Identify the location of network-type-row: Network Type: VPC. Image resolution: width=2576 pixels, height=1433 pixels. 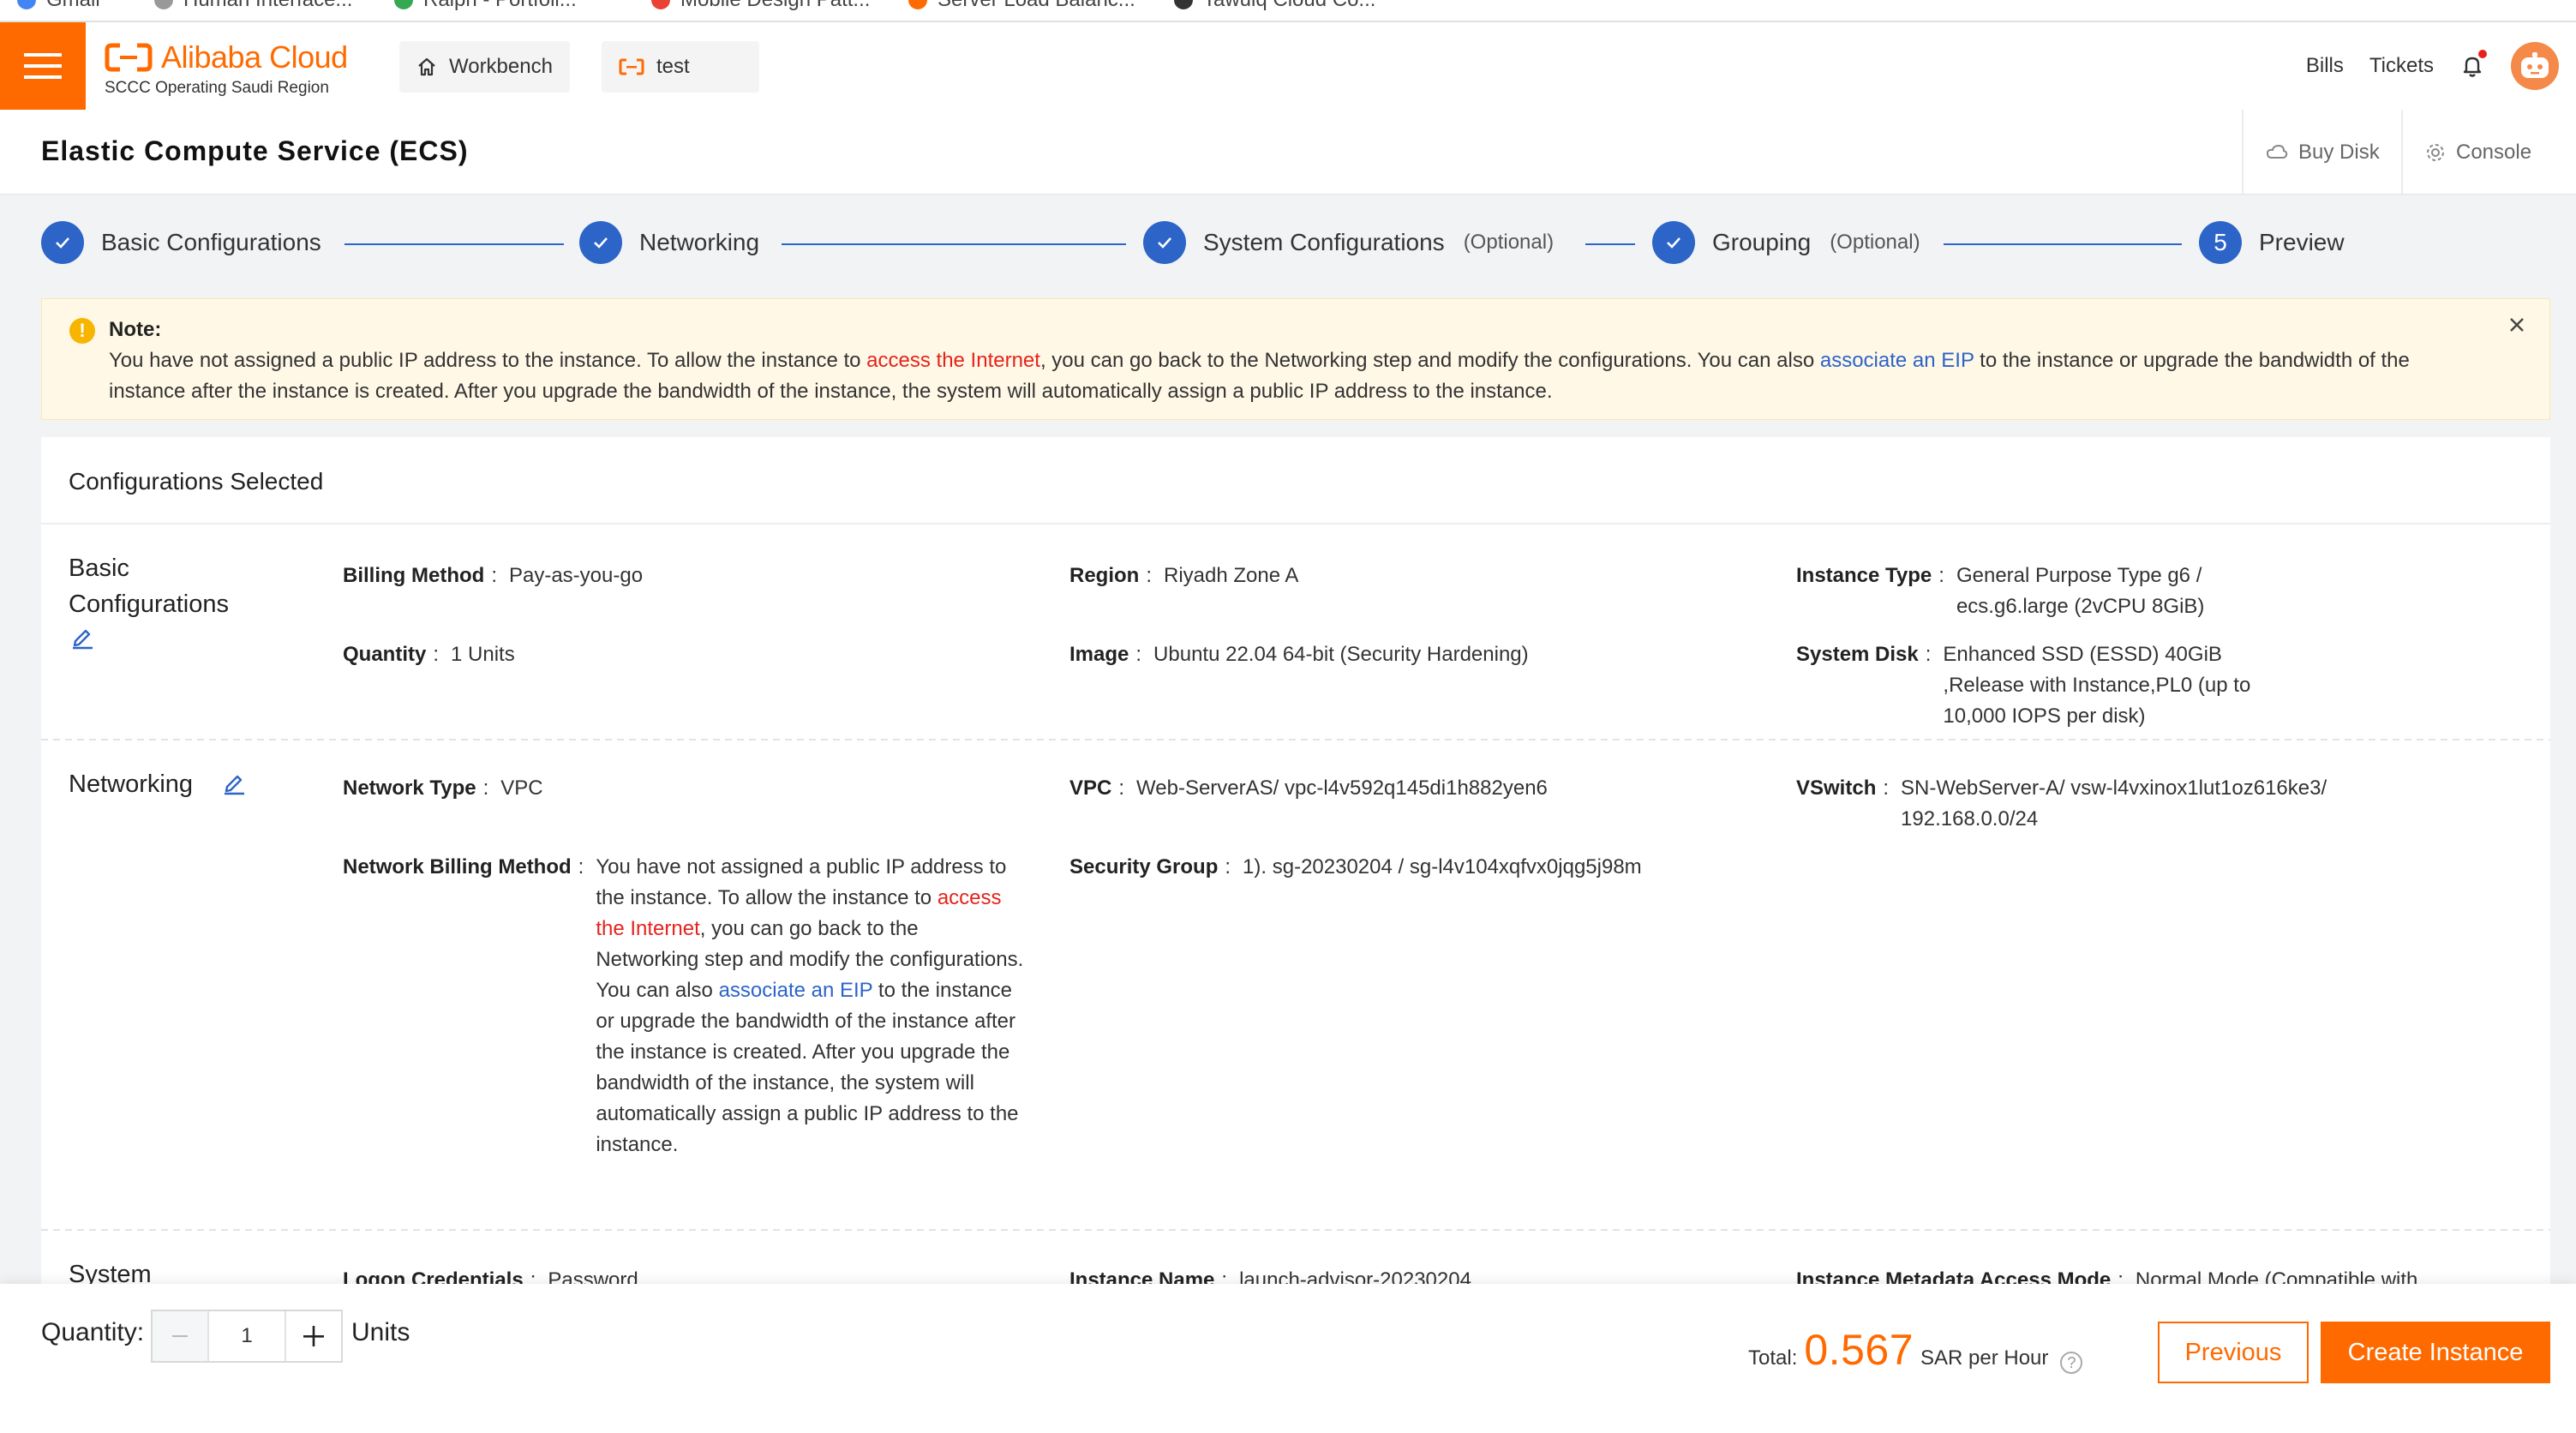
(443, 788).